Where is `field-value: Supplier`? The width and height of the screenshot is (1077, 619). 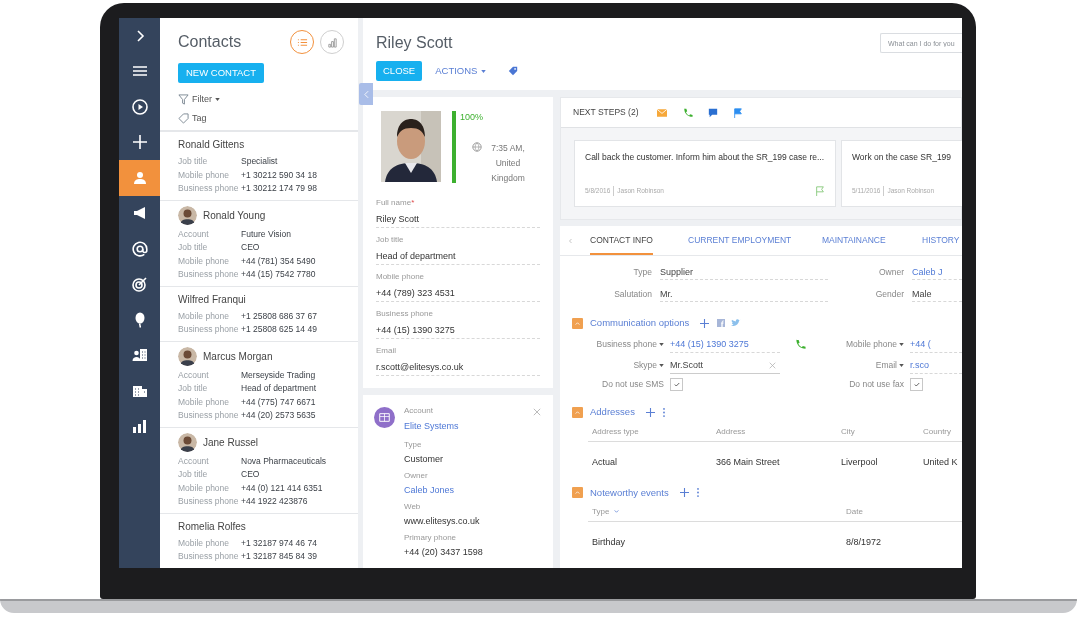 field-value: Supplier is located at coordinates (744, 272).